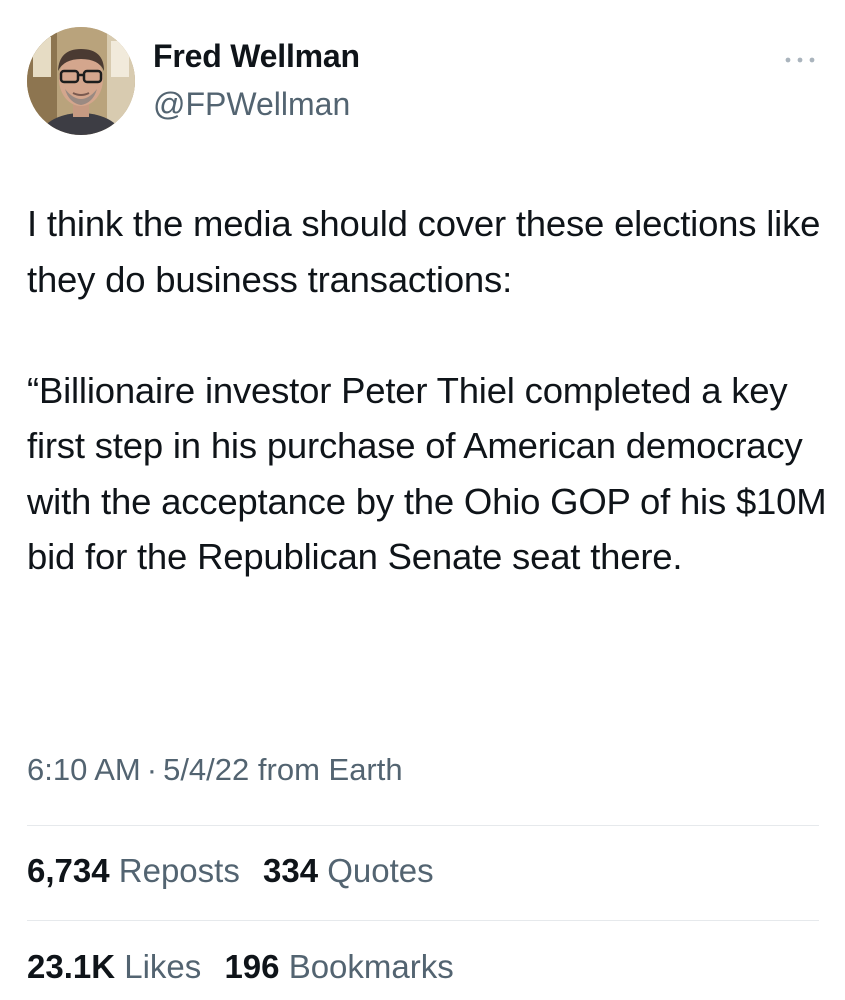 The image size is (845, 1000). What do you see at coordinates (380, 870) in the screenshot?
I see `quotes-label: Quotes` at bounding box center [380, 870].